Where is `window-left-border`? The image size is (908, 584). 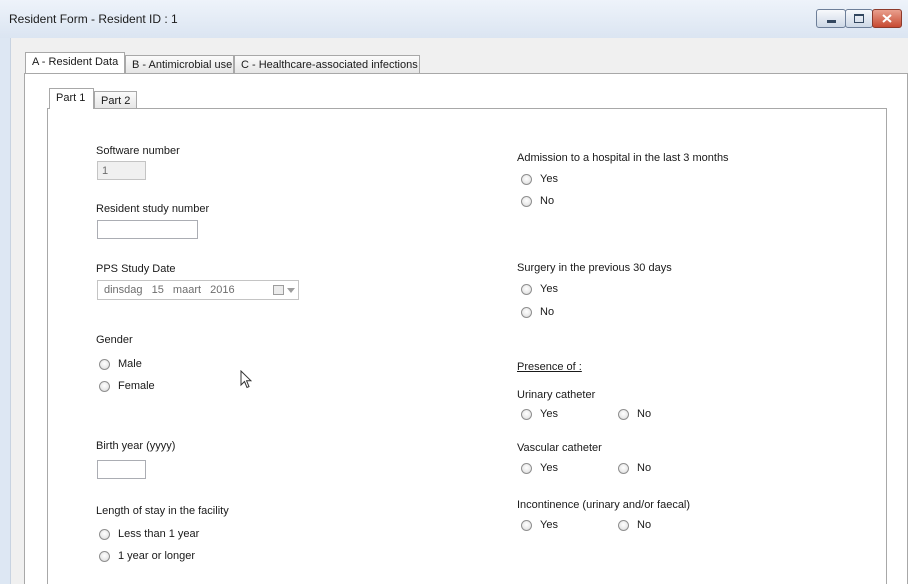
window-left-border is located at coordinates (5, 311).